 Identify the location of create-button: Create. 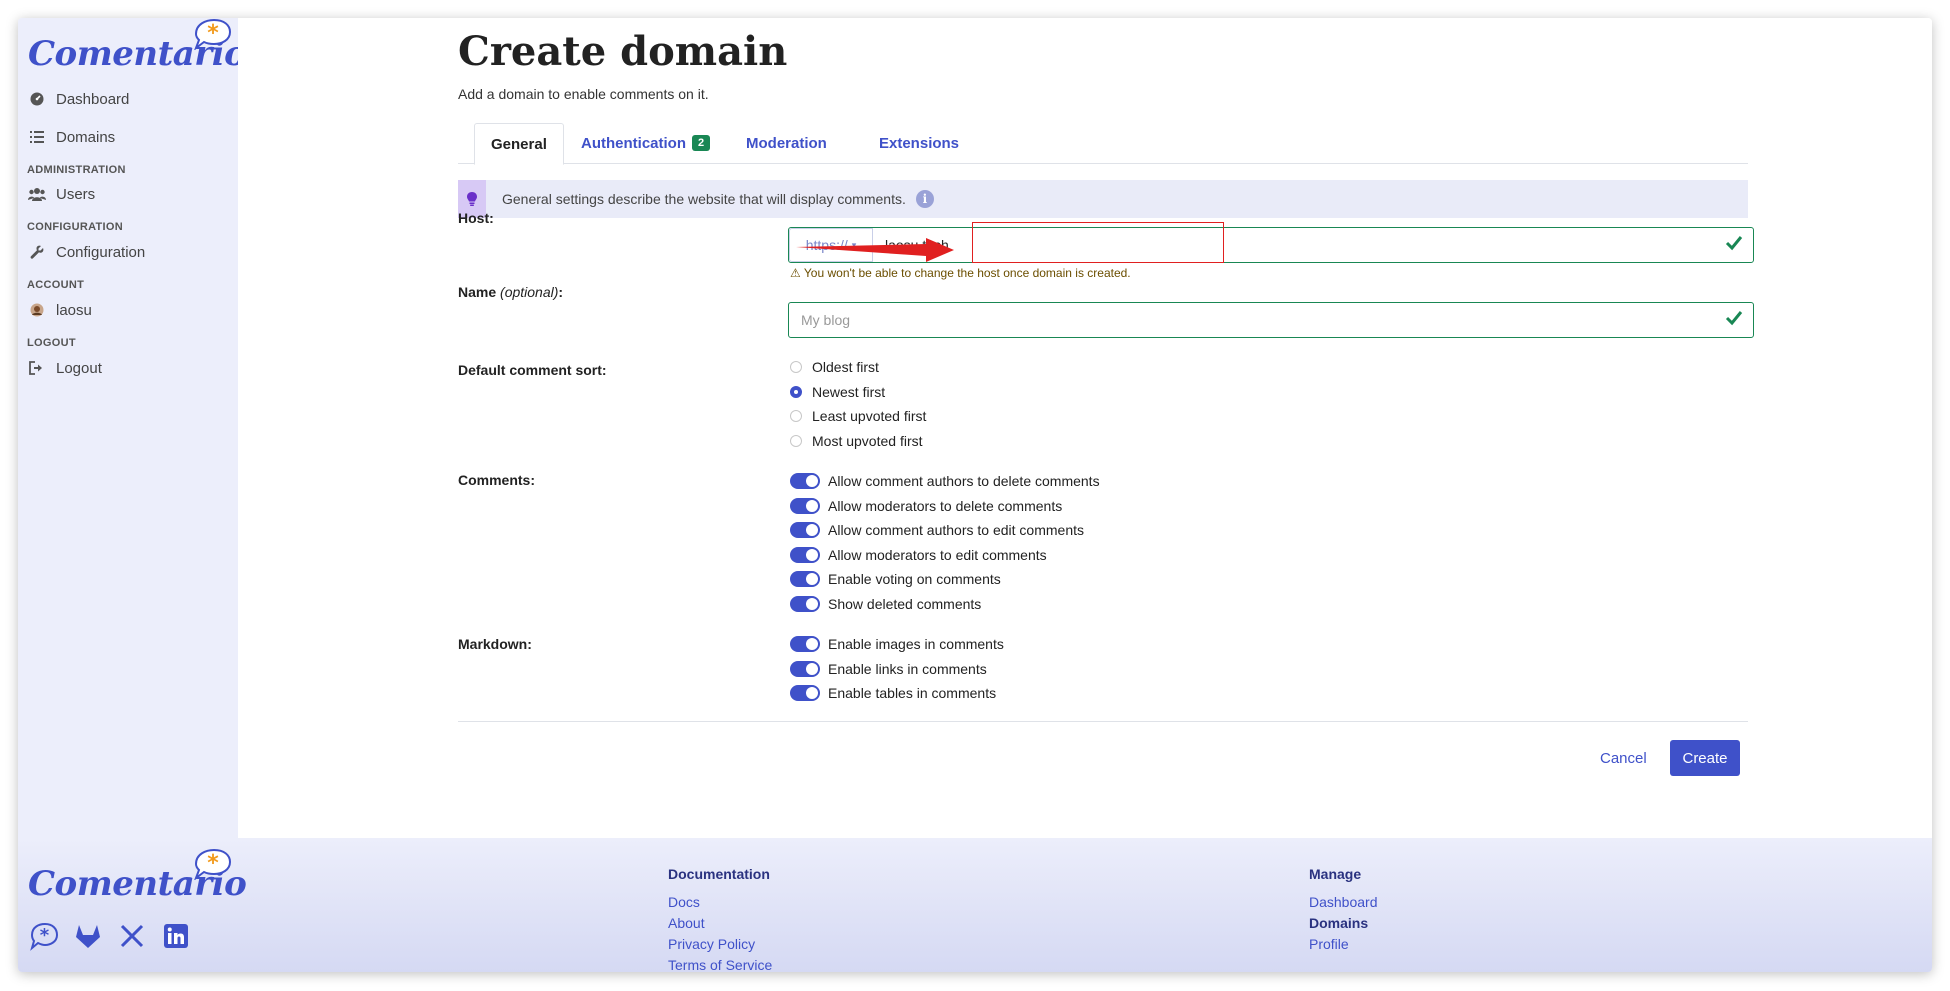
(1705, 758).